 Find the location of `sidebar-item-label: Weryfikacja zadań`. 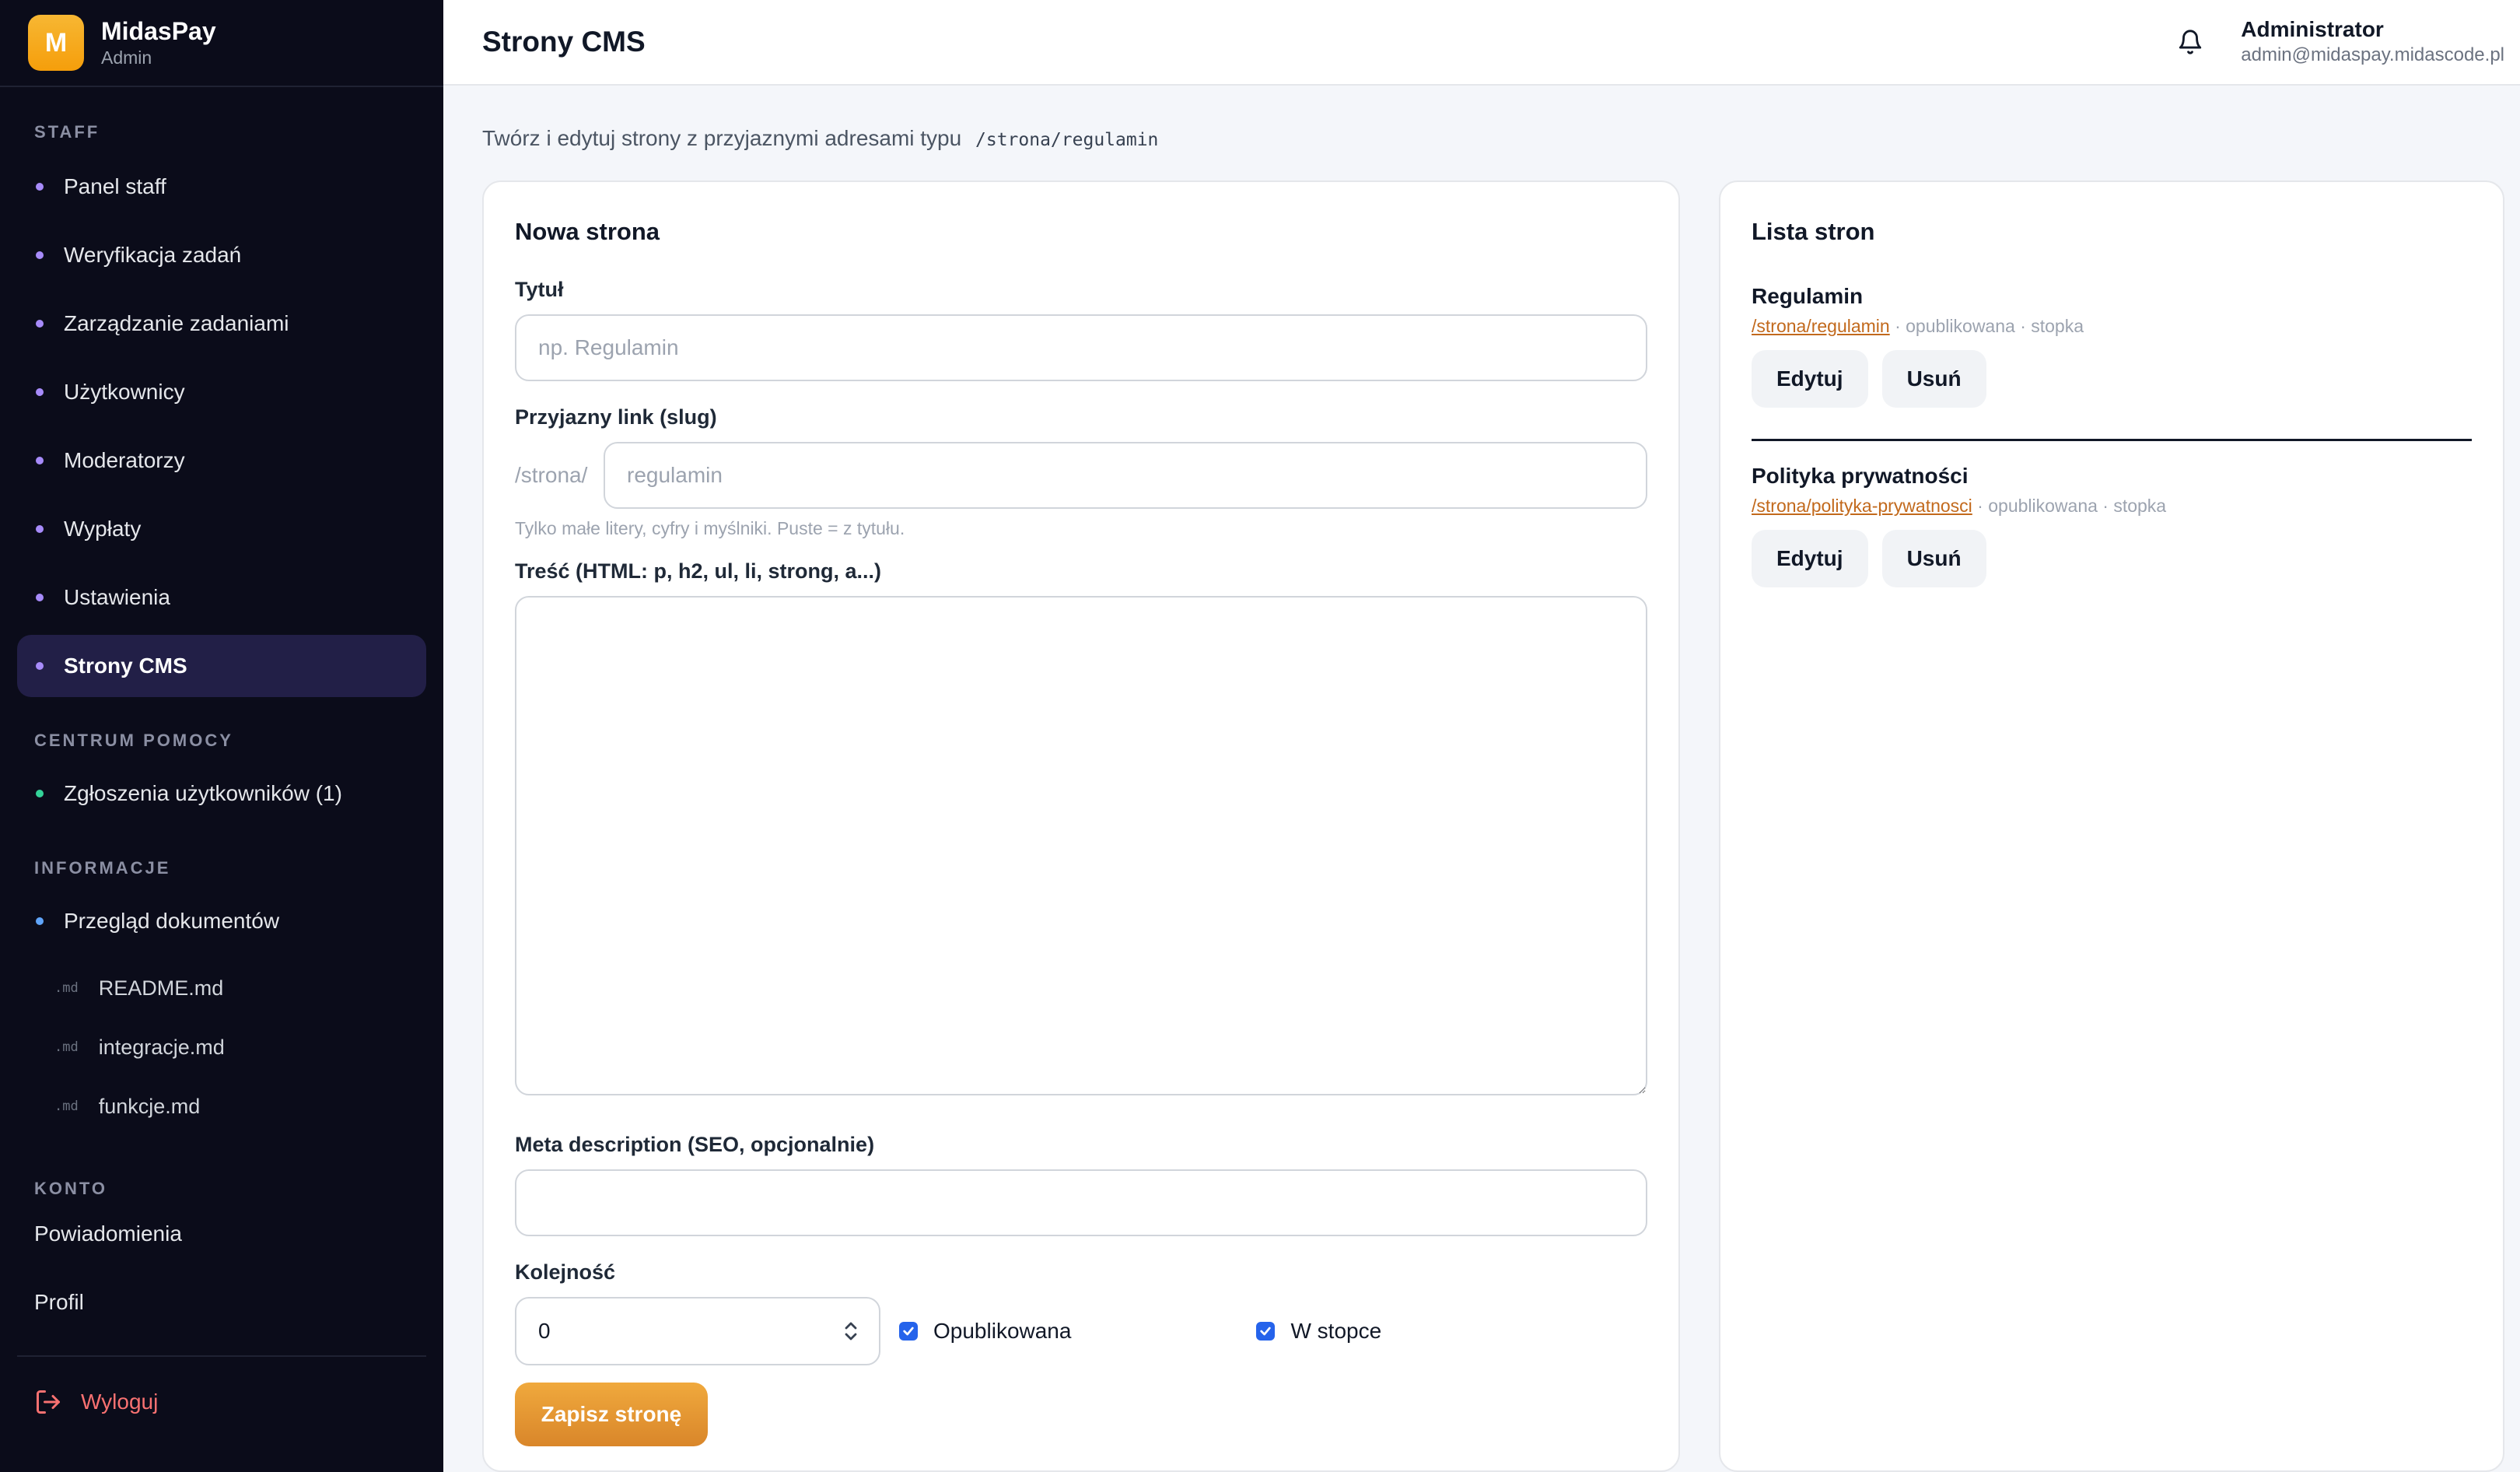

sidebar-item-label: Weryfikacja zadań is located at coordinates (153, 255).